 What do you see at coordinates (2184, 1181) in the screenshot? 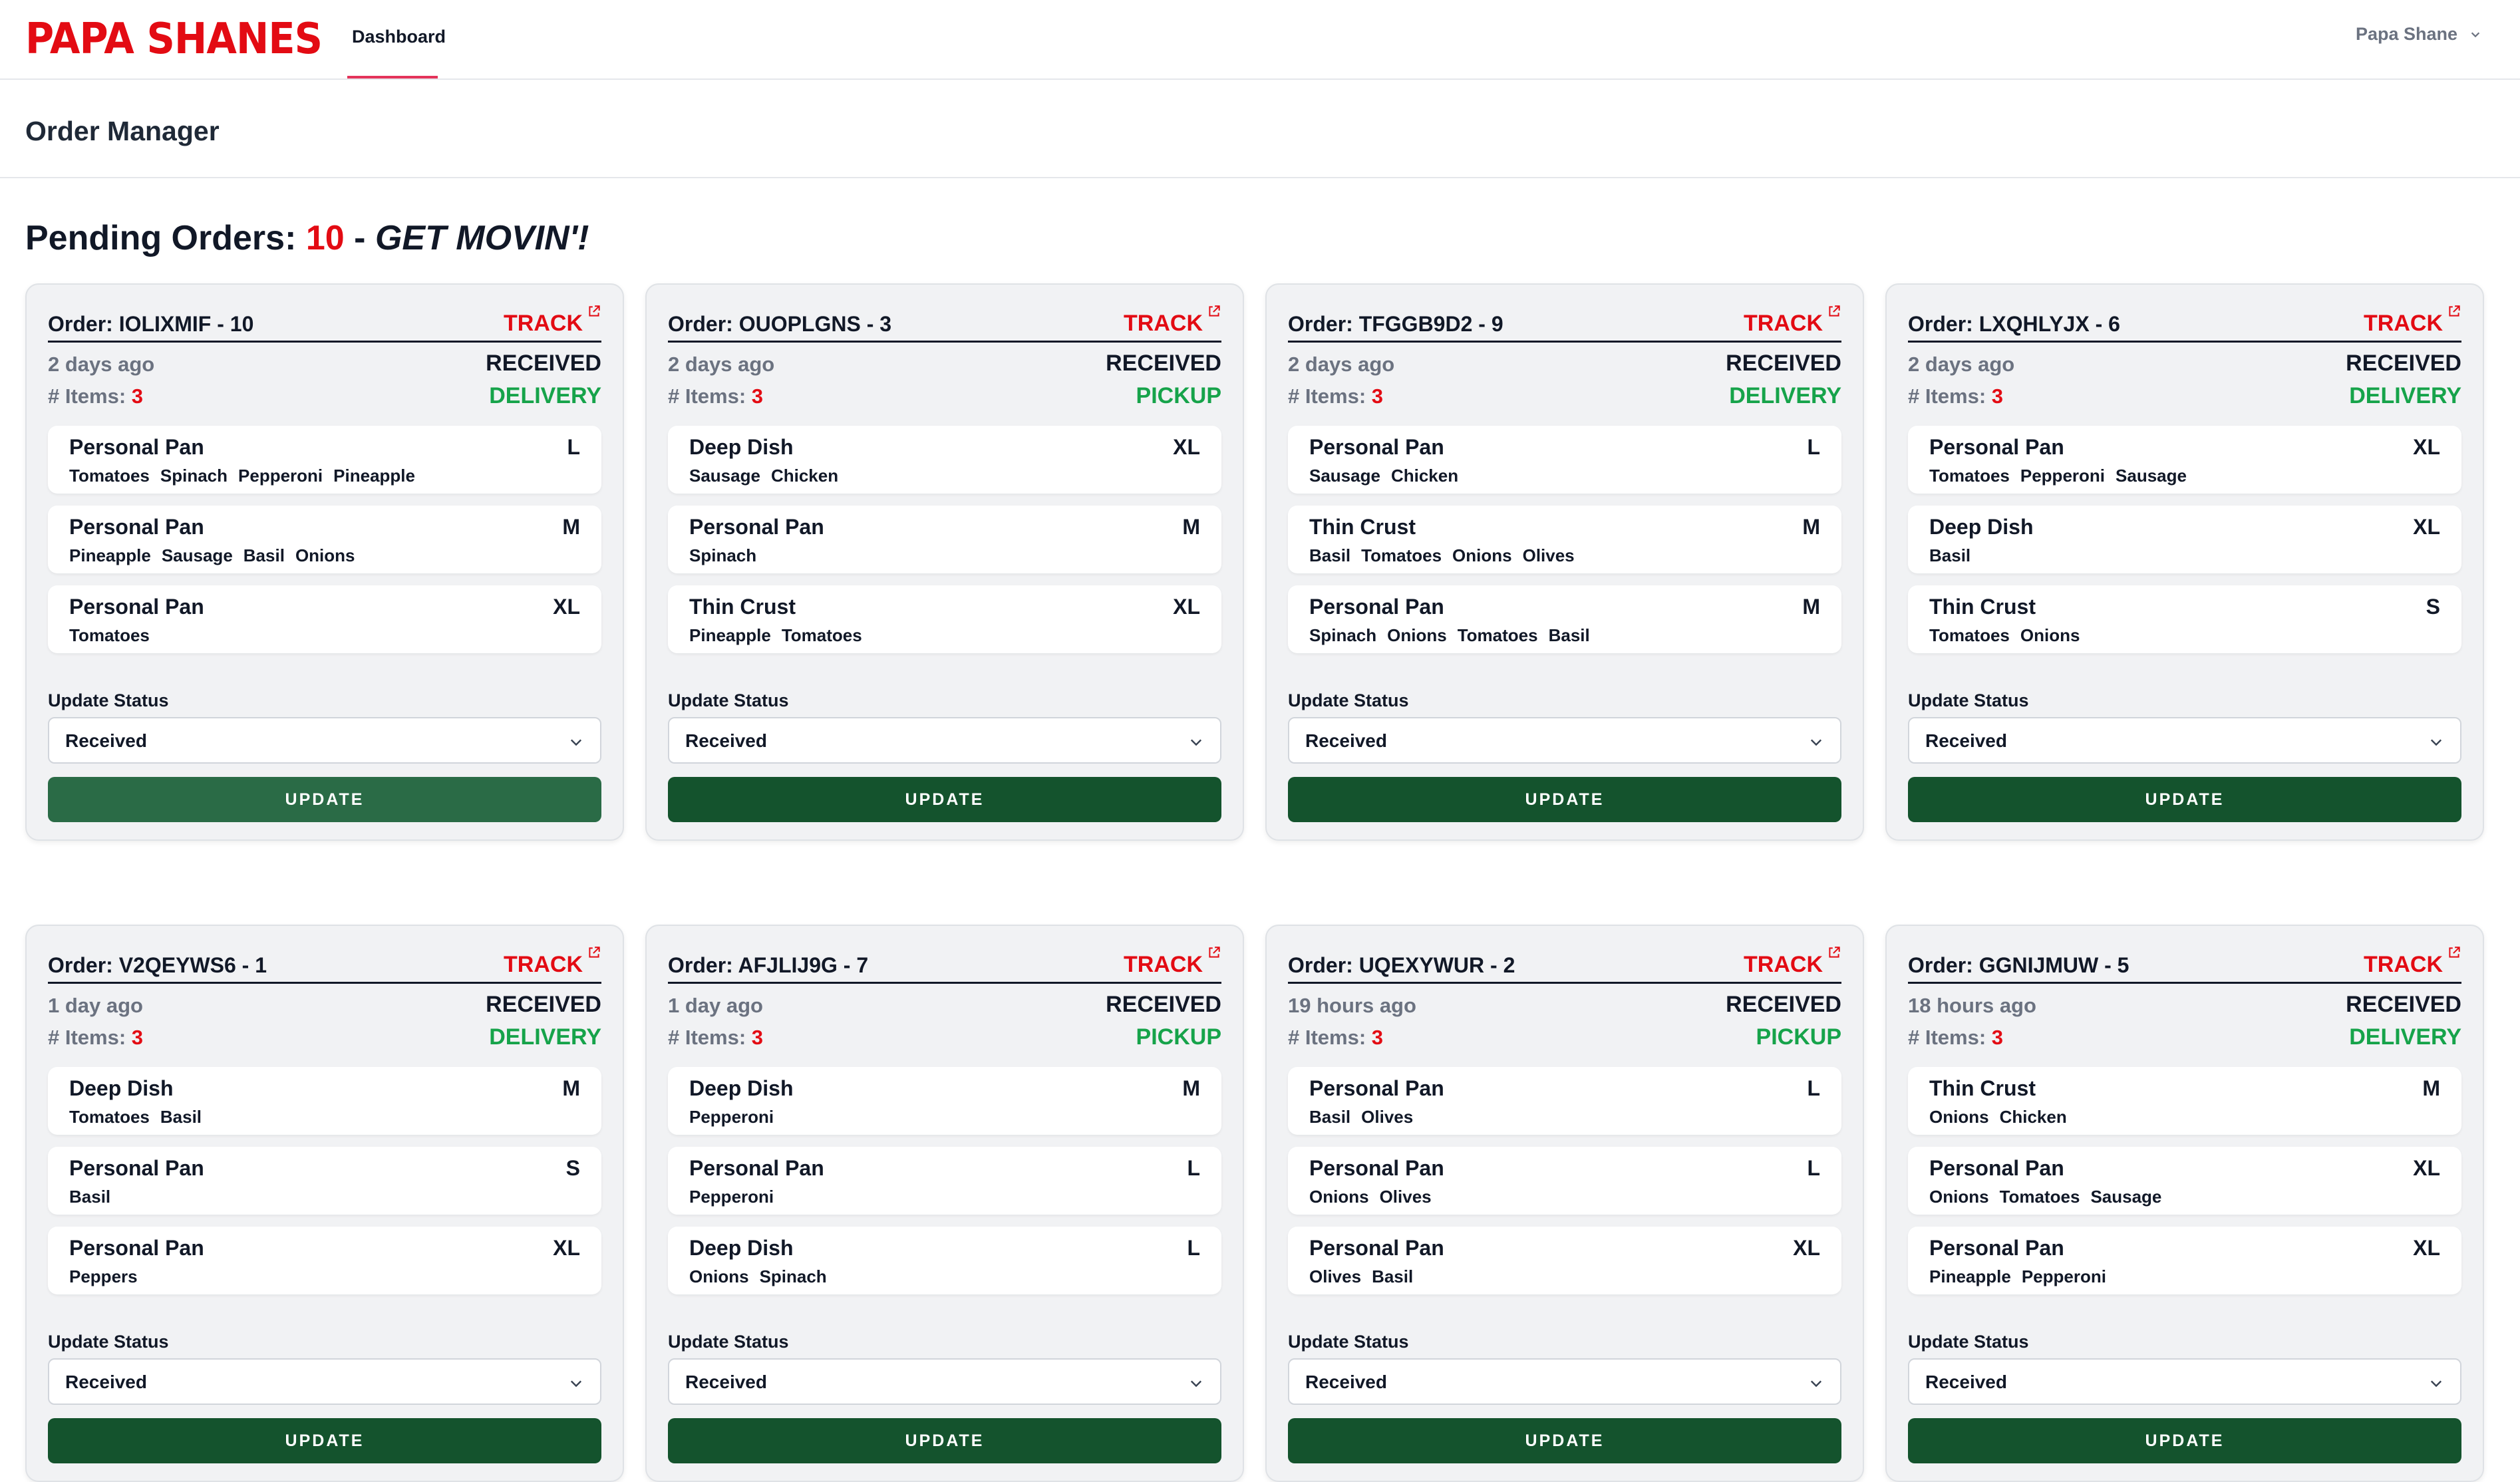
I see `order-item: Personal Pan XL Onions Tomatoes Sausage` at bounding box center [2184, 1181].